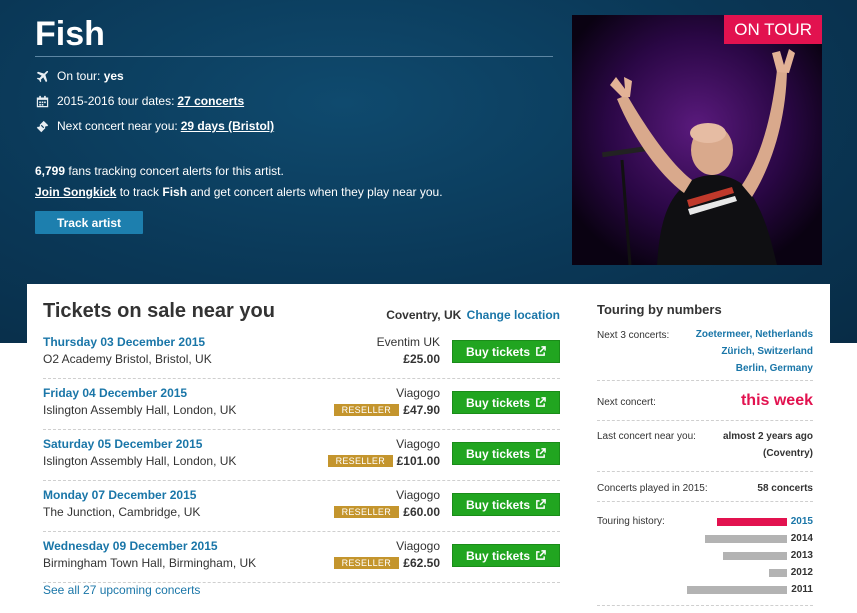 The width and height of the screenshot is (857, 613). I want to click on stats-title: Touring by numbers, so click(659, 309).